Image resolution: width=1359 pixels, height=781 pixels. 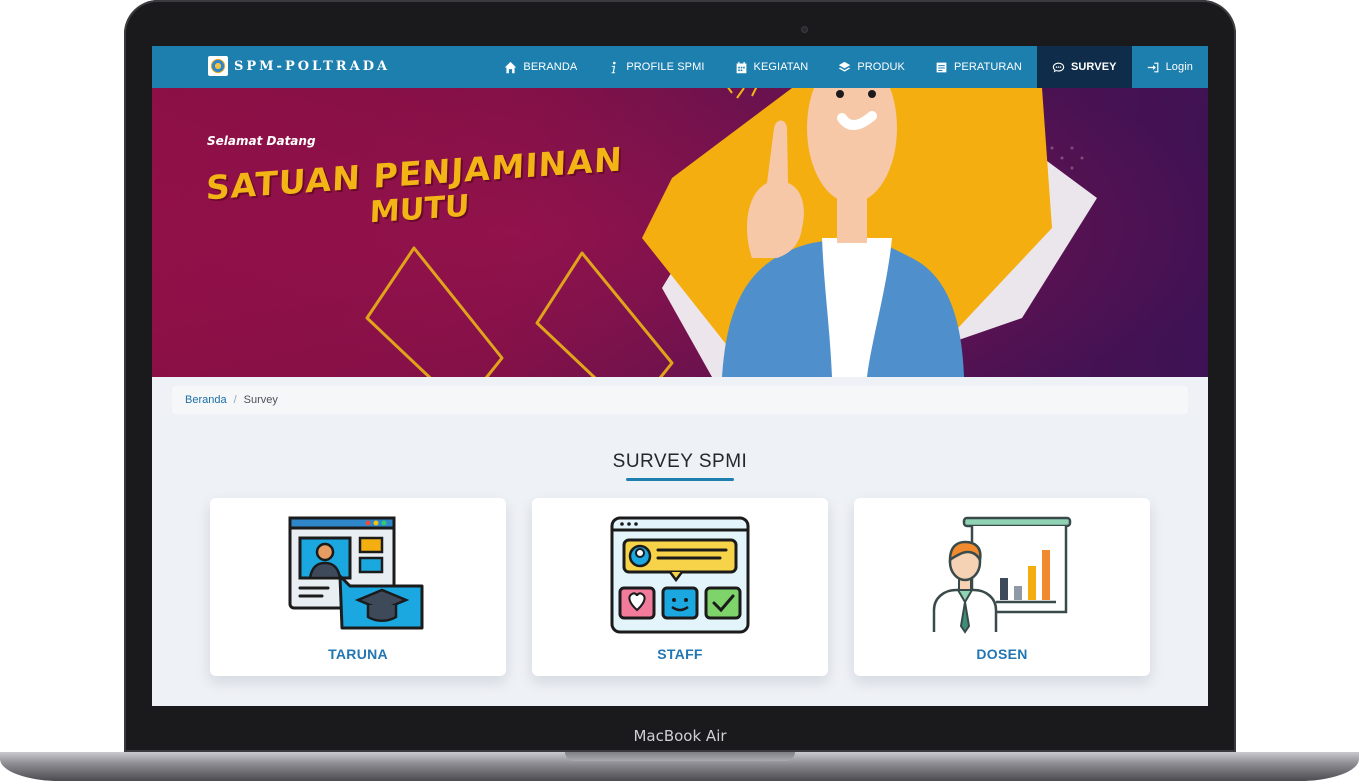 I want to click on card-label: DOSEN, so click(x=1002, y=654).